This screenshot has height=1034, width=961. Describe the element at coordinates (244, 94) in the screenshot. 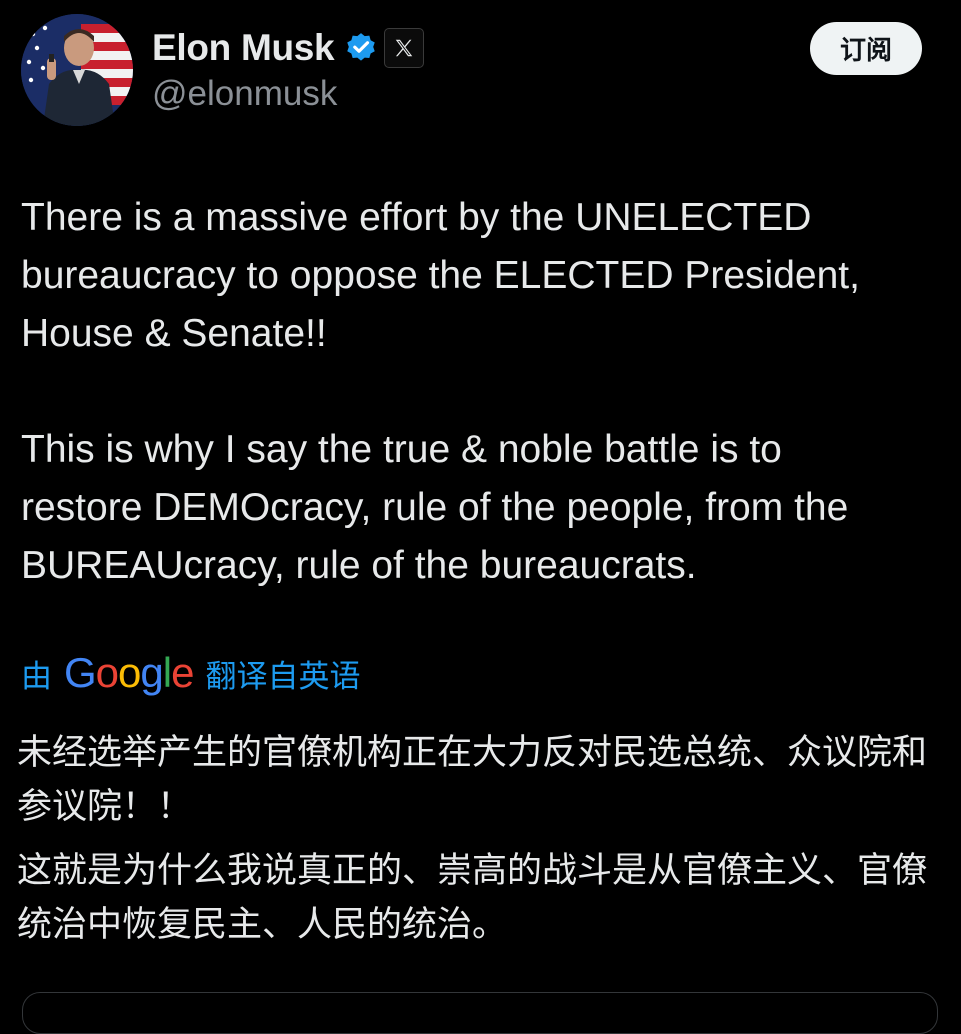

I see `author-handle: @elonmusk` at that location.